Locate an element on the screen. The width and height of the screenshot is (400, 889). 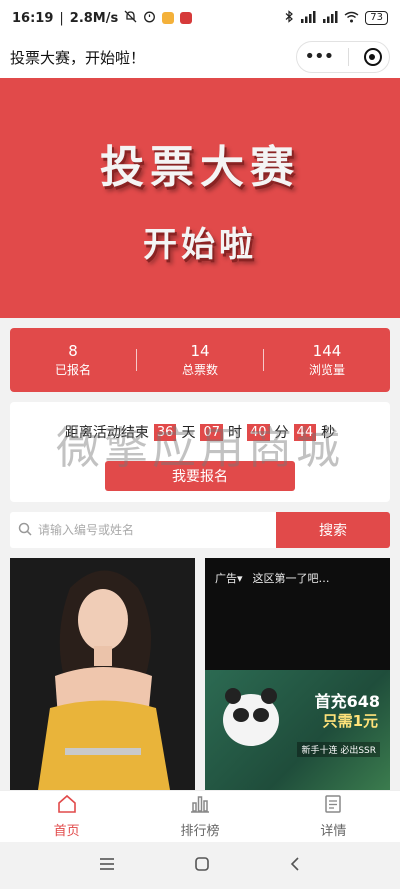
countdown-row: 距离活动结束 36 天 07 时 40 分 44 秒 is located at coordinates (200, 432).